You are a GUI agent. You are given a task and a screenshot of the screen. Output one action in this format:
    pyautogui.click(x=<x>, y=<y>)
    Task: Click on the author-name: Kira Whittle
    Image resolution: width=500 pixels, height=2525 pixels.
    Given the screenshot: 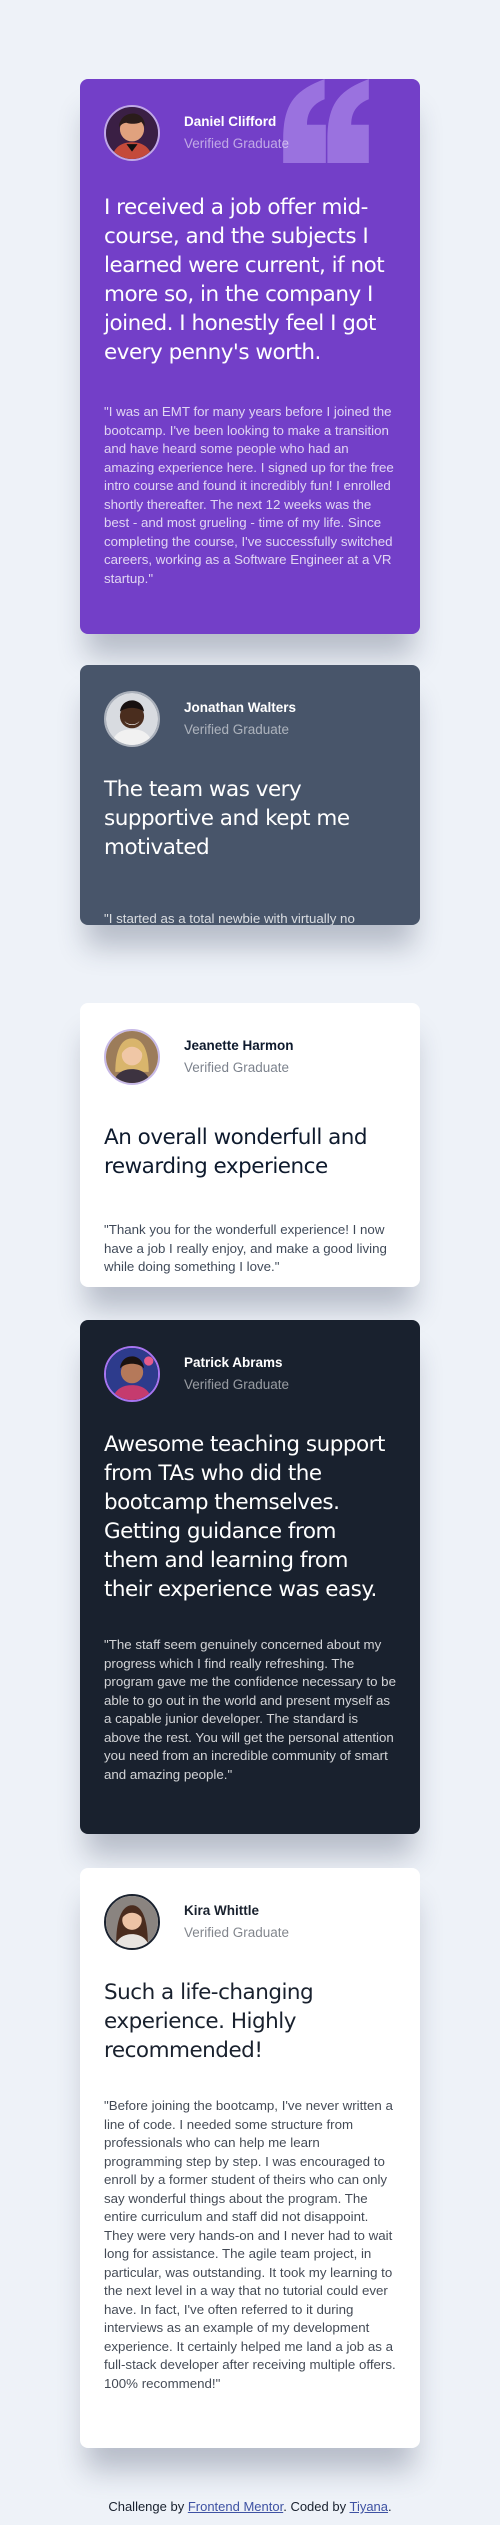 What is the action you would take?
    pyautogui.click(x=222, y=1910)
    